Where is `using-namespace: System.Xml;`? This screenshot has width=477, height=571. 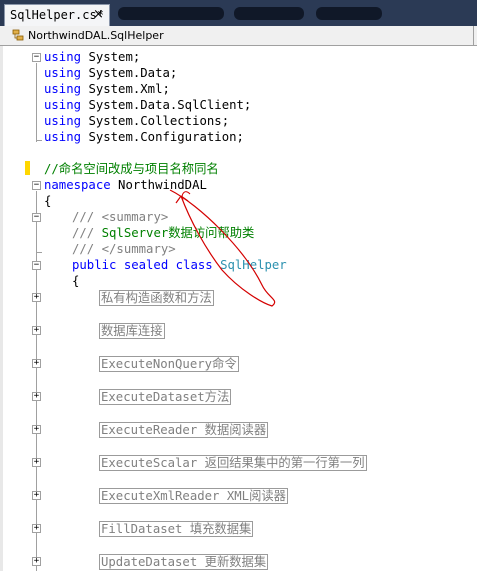
using-namespace: System.Xml; is located at coordinates (129, 89).